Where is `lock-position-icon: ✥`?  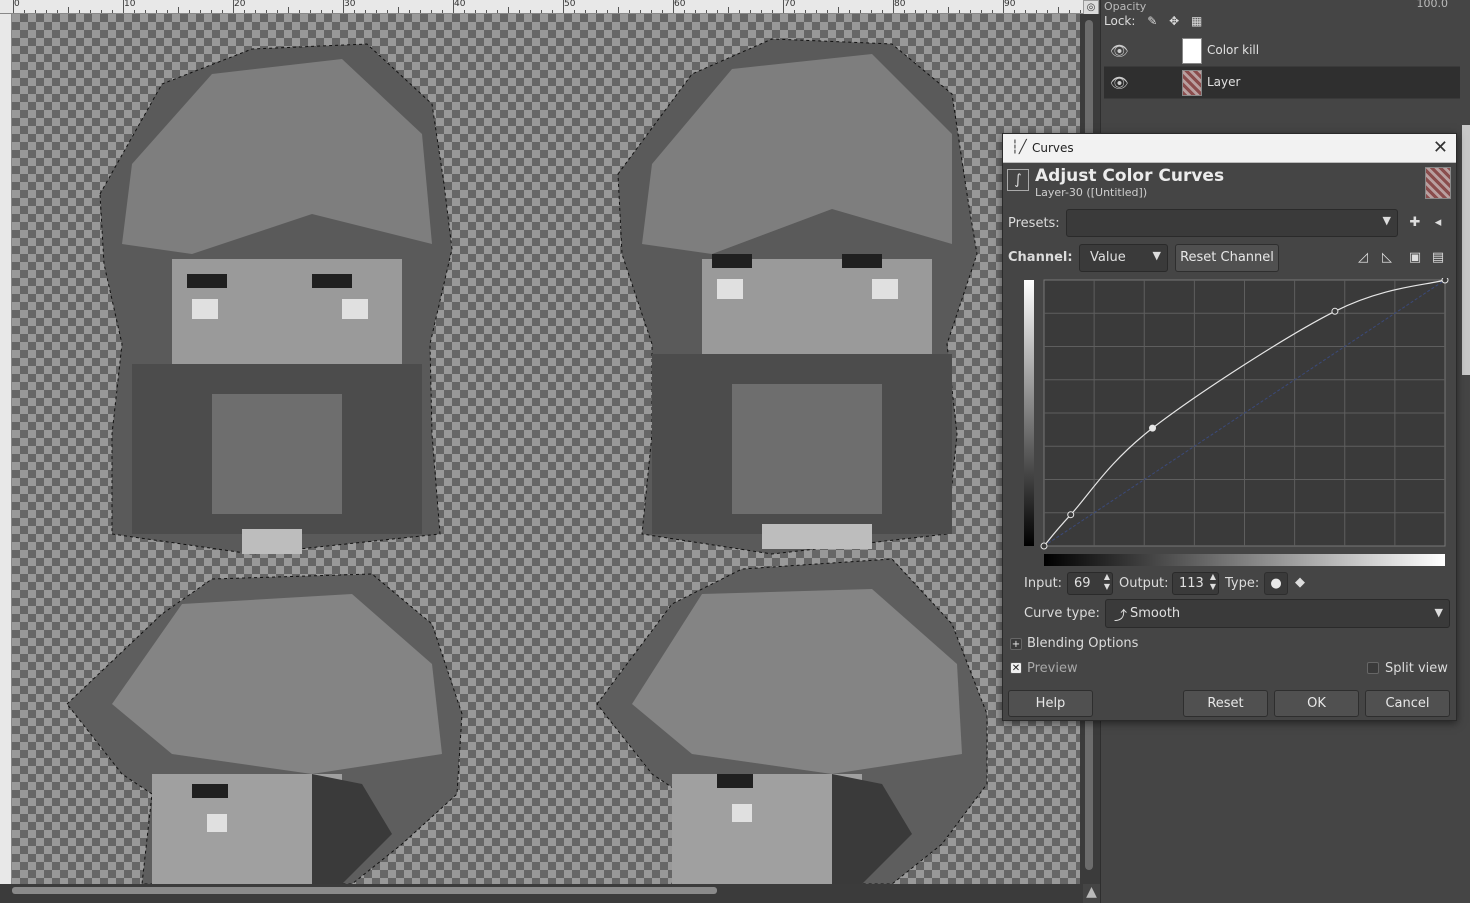 lock-position-icon: ✥ is located at coordinates (1174, 21).